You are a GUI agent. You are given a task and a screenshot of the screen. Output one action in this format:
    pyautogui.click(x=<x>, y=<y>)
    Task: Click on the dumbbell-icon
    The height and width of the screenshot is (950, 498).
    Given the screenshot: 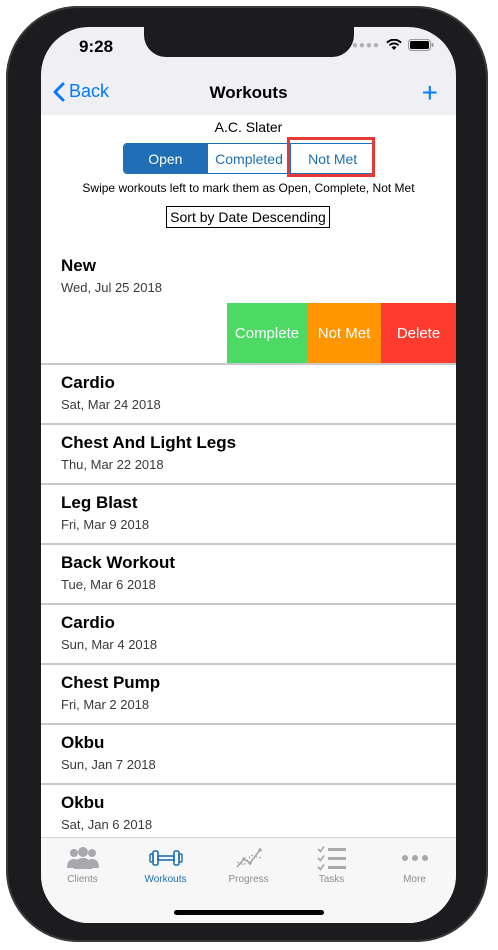 What is the action you would take?
    pyautogui.click(x=165, y=858)
    